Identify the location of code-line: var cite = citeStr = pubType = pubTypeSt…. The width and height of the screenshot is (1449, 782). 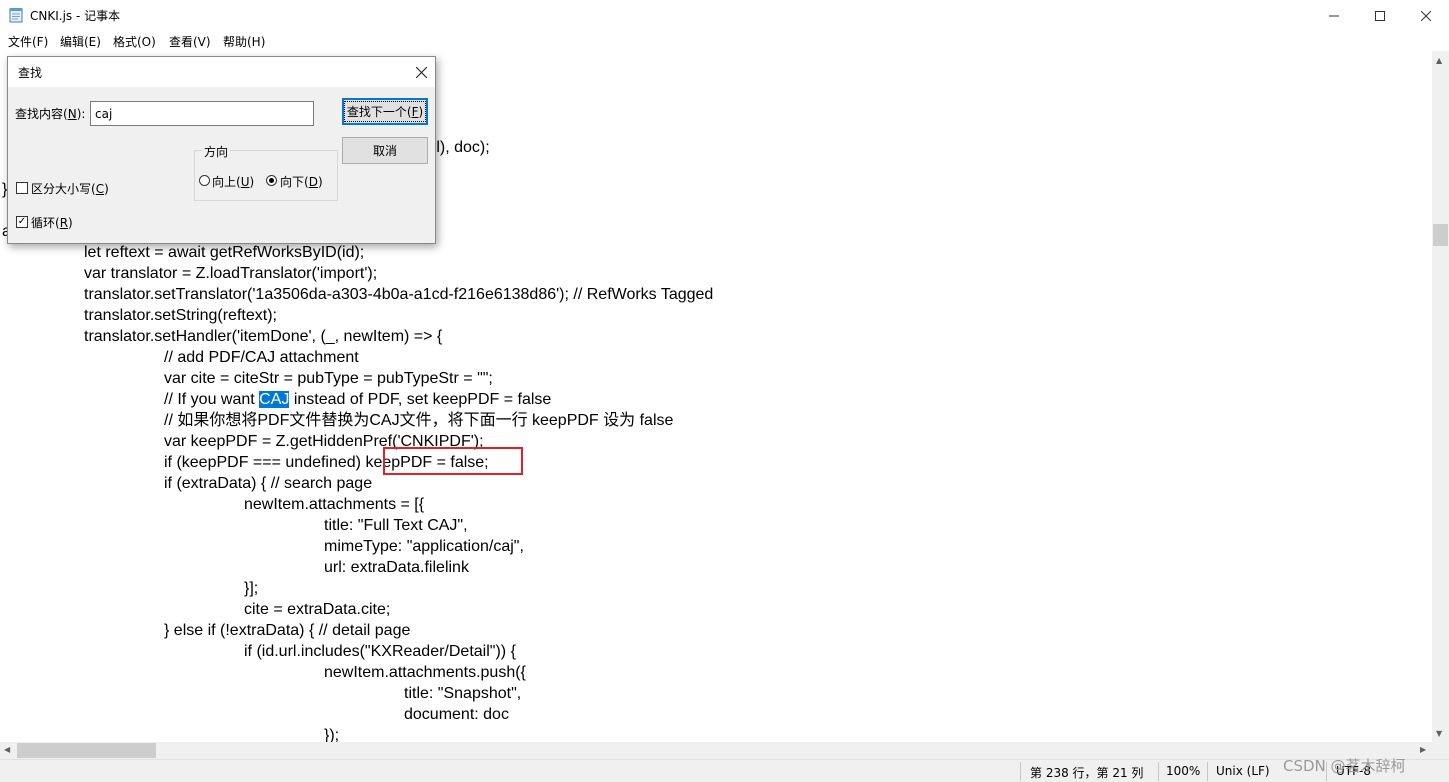
(328, 378).